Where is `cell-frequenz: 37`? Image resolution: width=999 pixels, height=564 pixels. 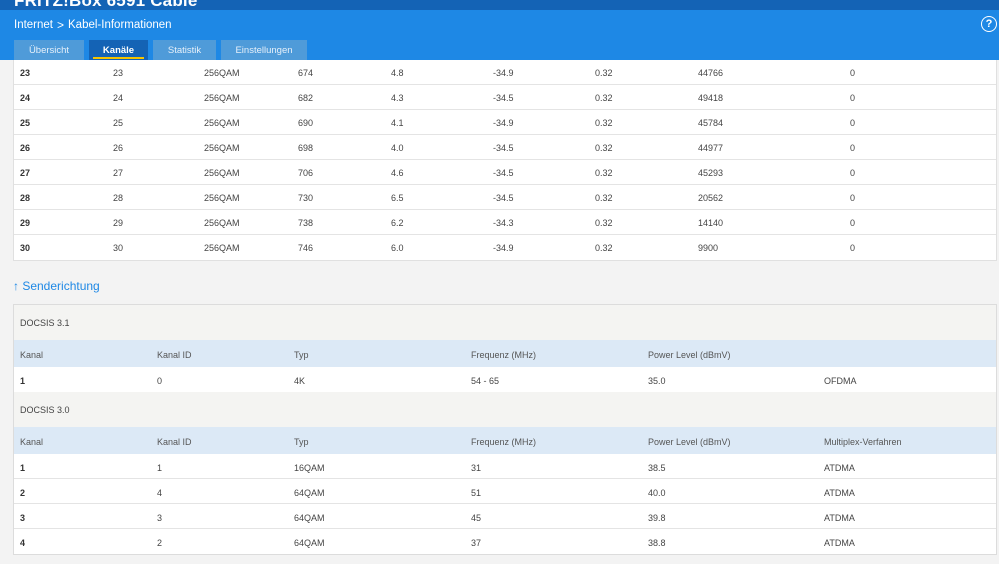
cell-frequenz: 37 is located at coordinates (476, 543).